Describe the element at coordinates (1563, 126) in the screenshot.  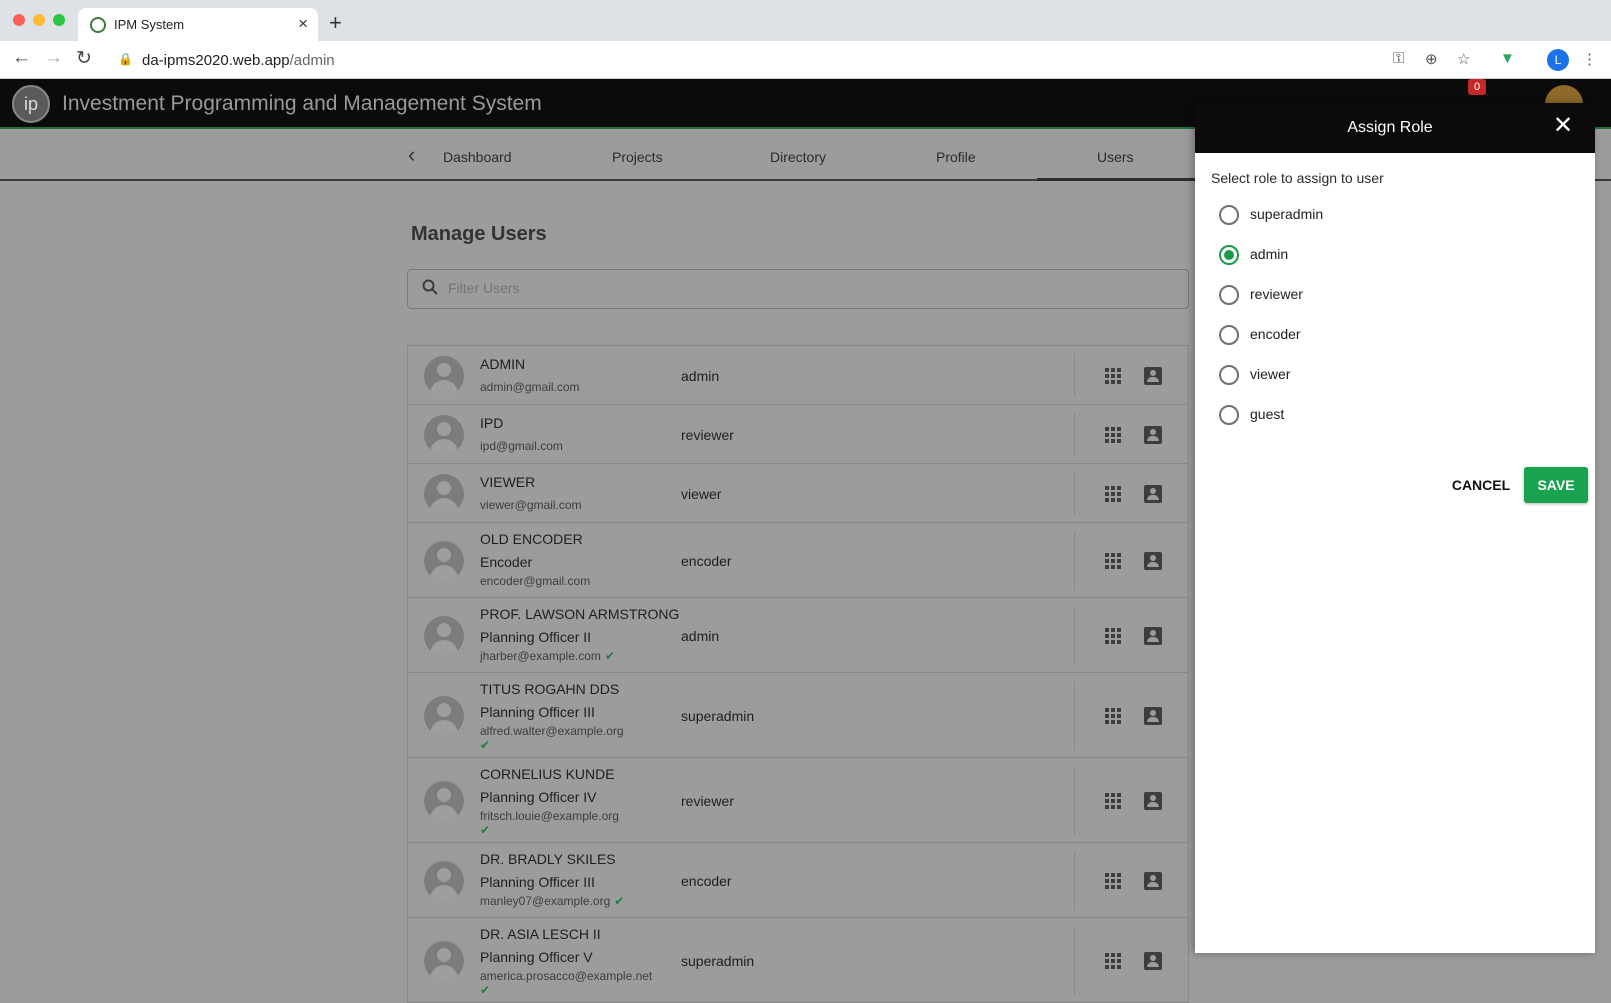
I see `close-icon: ✕` at that location.